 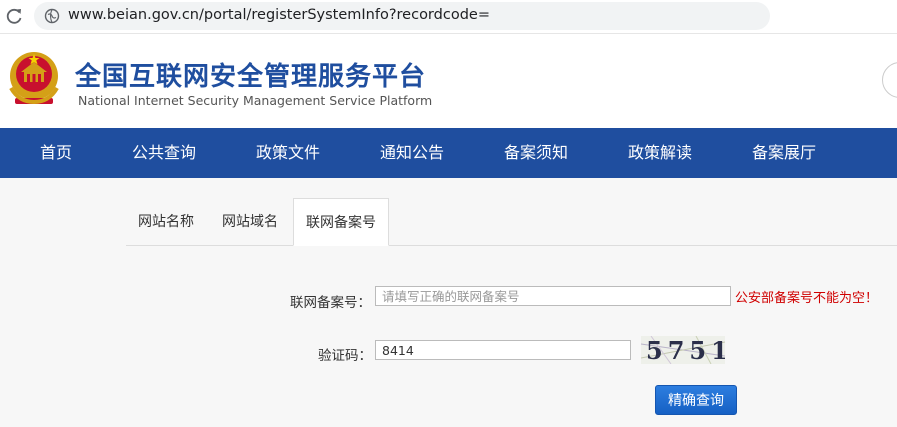 I want to click on main-nav: 首页 公共查询 政策文件 通知公告 备案须知 政策解读 备案展厅, so click(x=448, y=153).